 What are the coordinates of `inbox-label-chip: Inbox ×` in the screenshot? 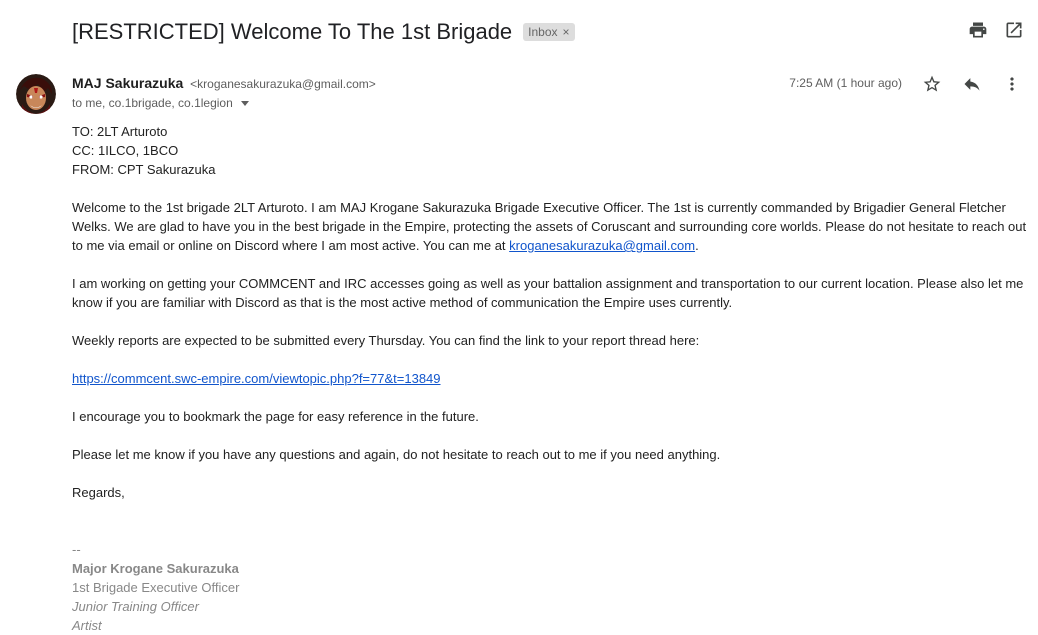 It's located at (549, 32).